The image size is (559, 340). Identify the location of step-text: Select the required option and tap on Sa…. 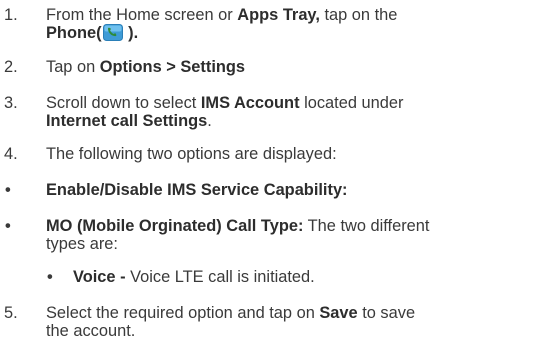
(231, 322).